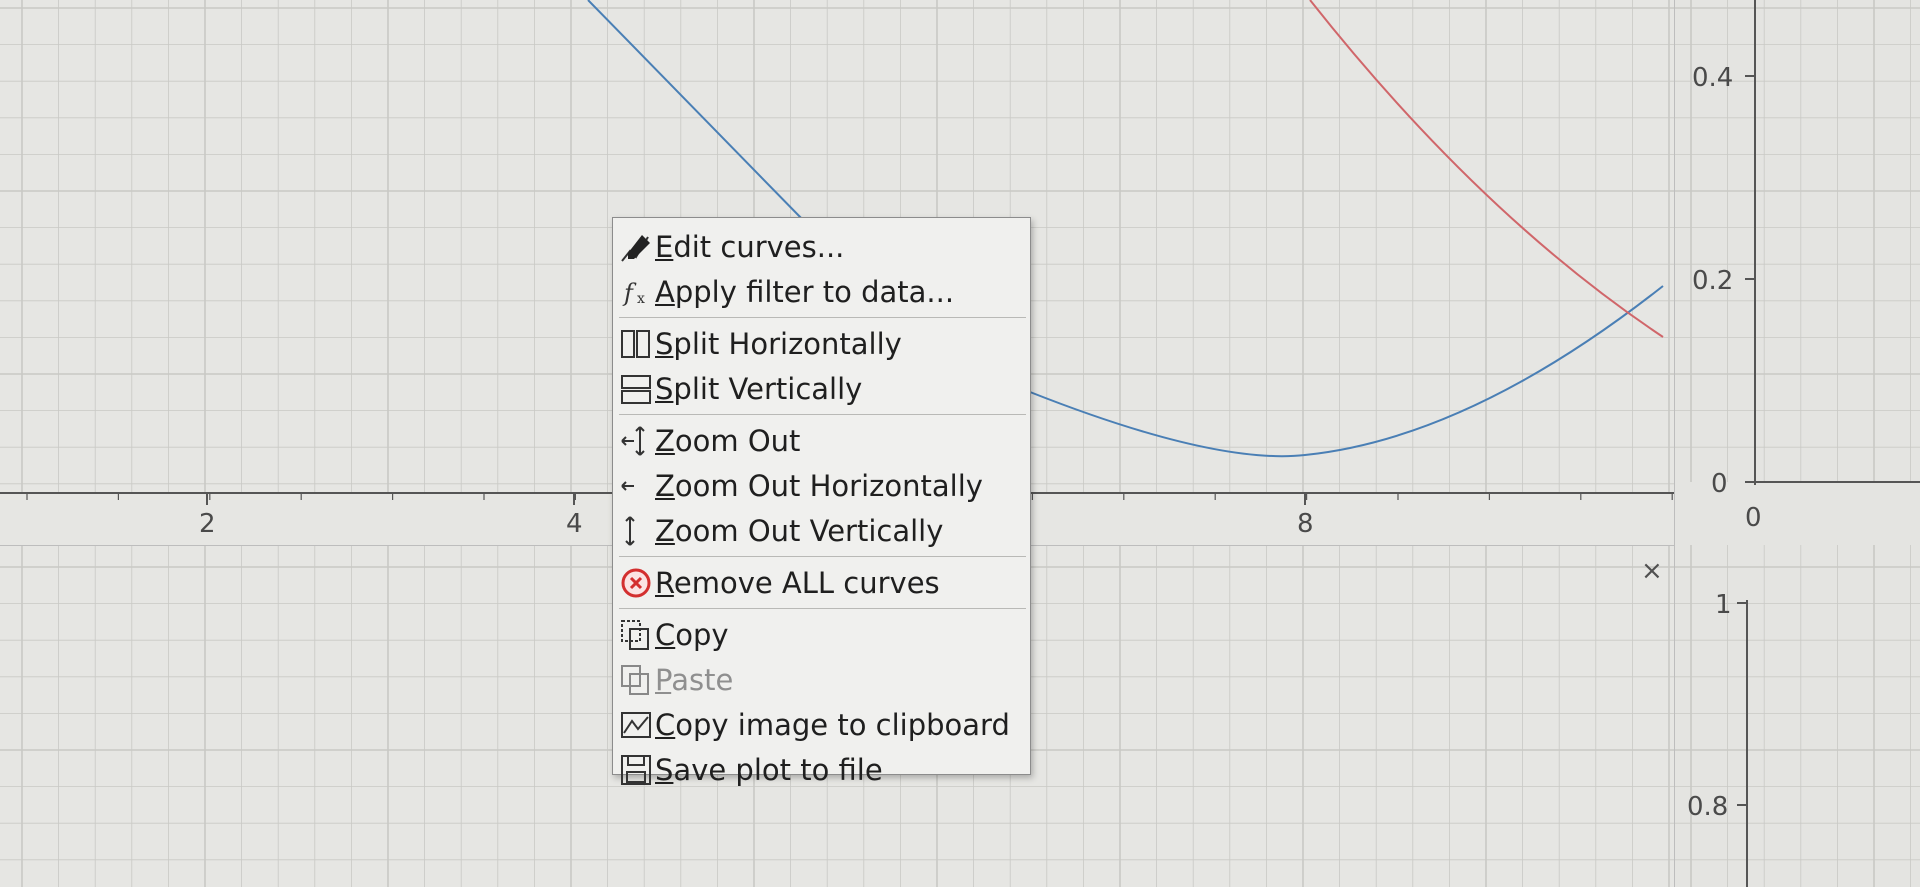 Image resolution: width=1920 pixels, height=887 pixels. I want to click on edit-curves-icon, so click(636, 247).